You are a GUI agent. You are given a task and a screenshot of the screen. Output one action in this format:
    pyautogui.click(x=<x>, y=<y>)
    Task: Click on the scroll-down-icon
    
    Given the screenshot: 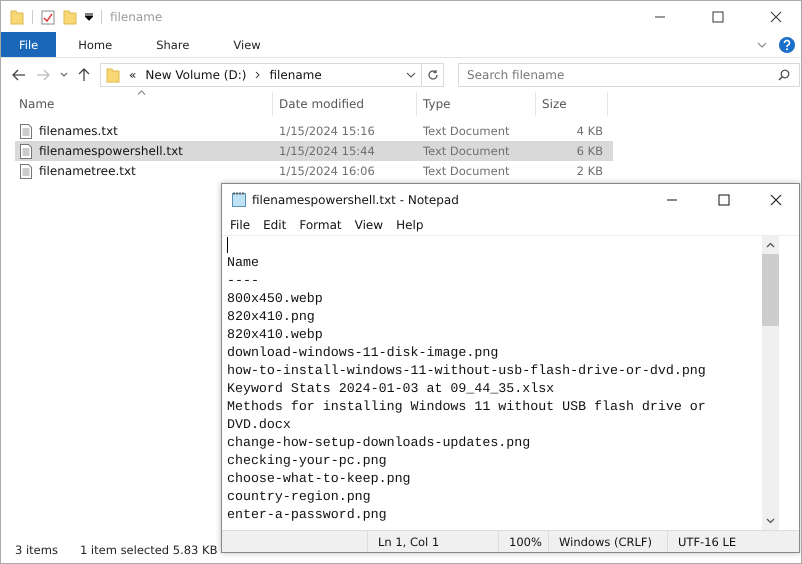 What is the action you would take?
    pyautogui.click(x=770, y=521)
    